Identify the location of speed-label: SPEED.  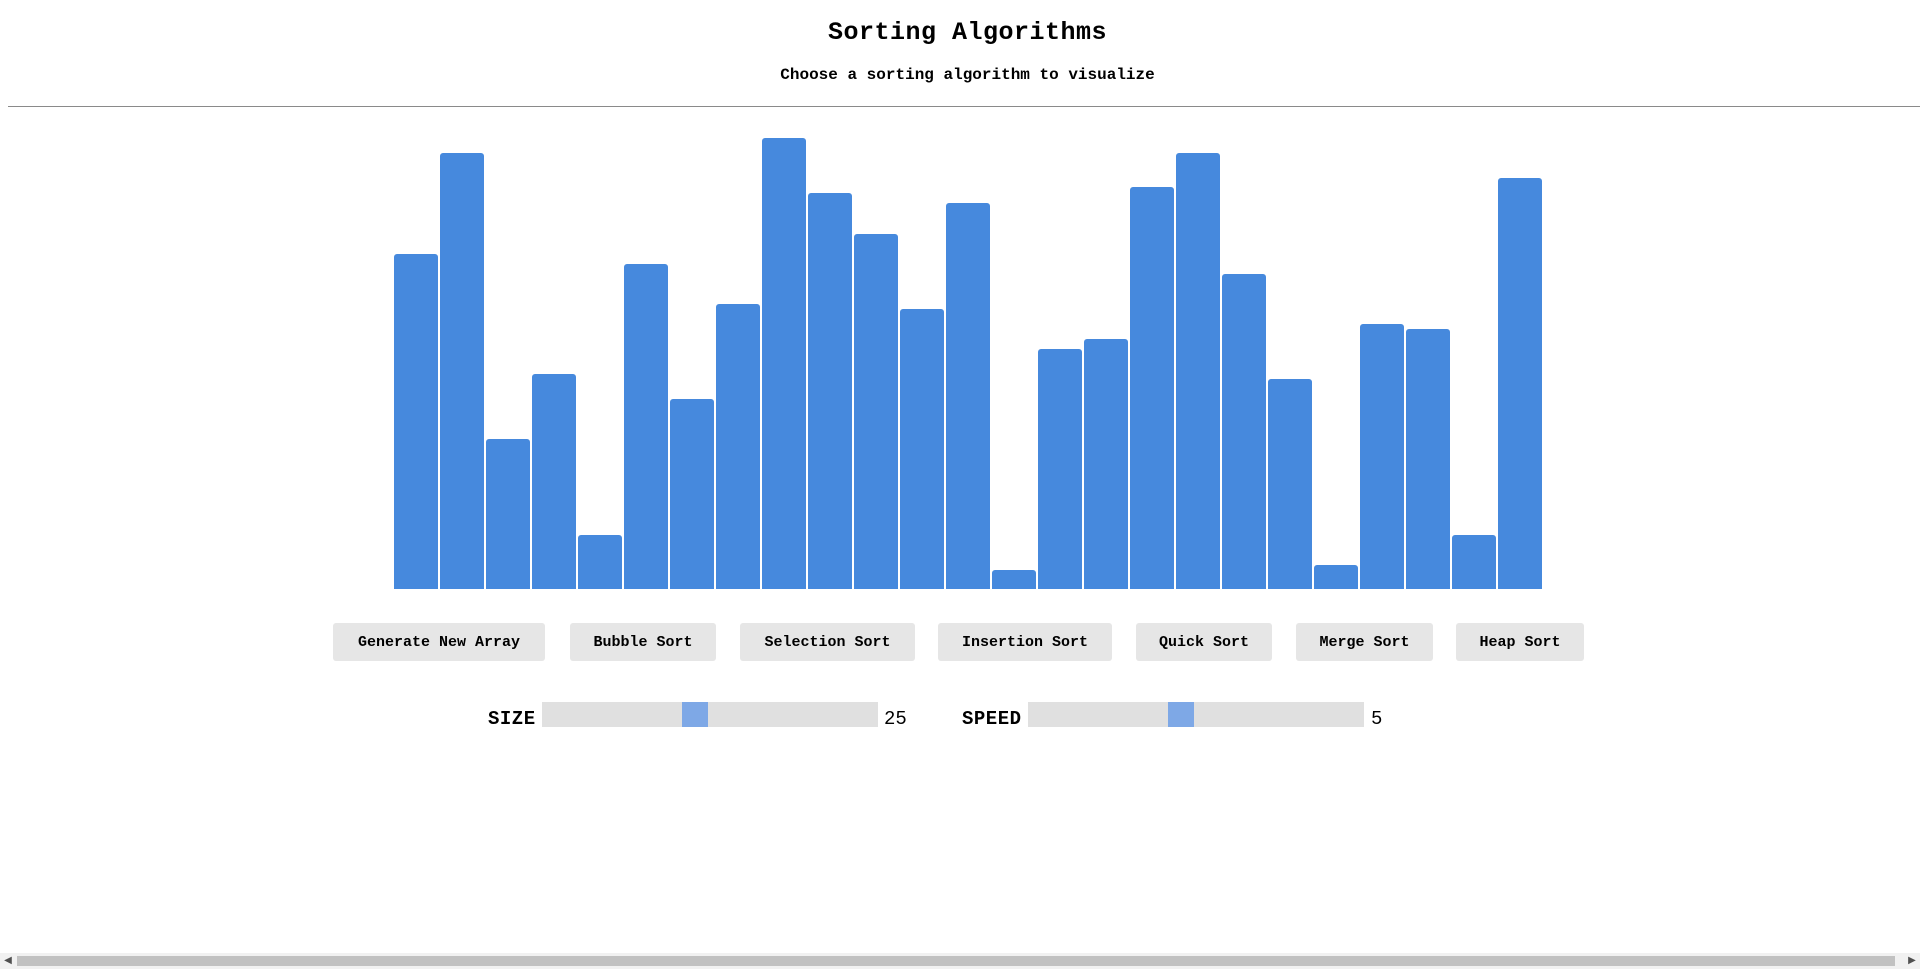
(992, 719).